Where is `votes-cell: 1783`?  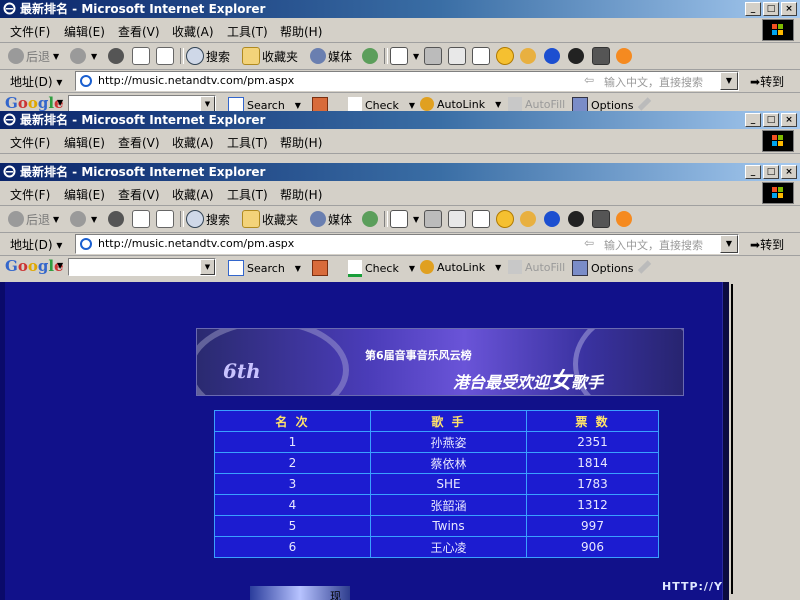 votes-cell: 1783 is located at coordinates (592, 484).